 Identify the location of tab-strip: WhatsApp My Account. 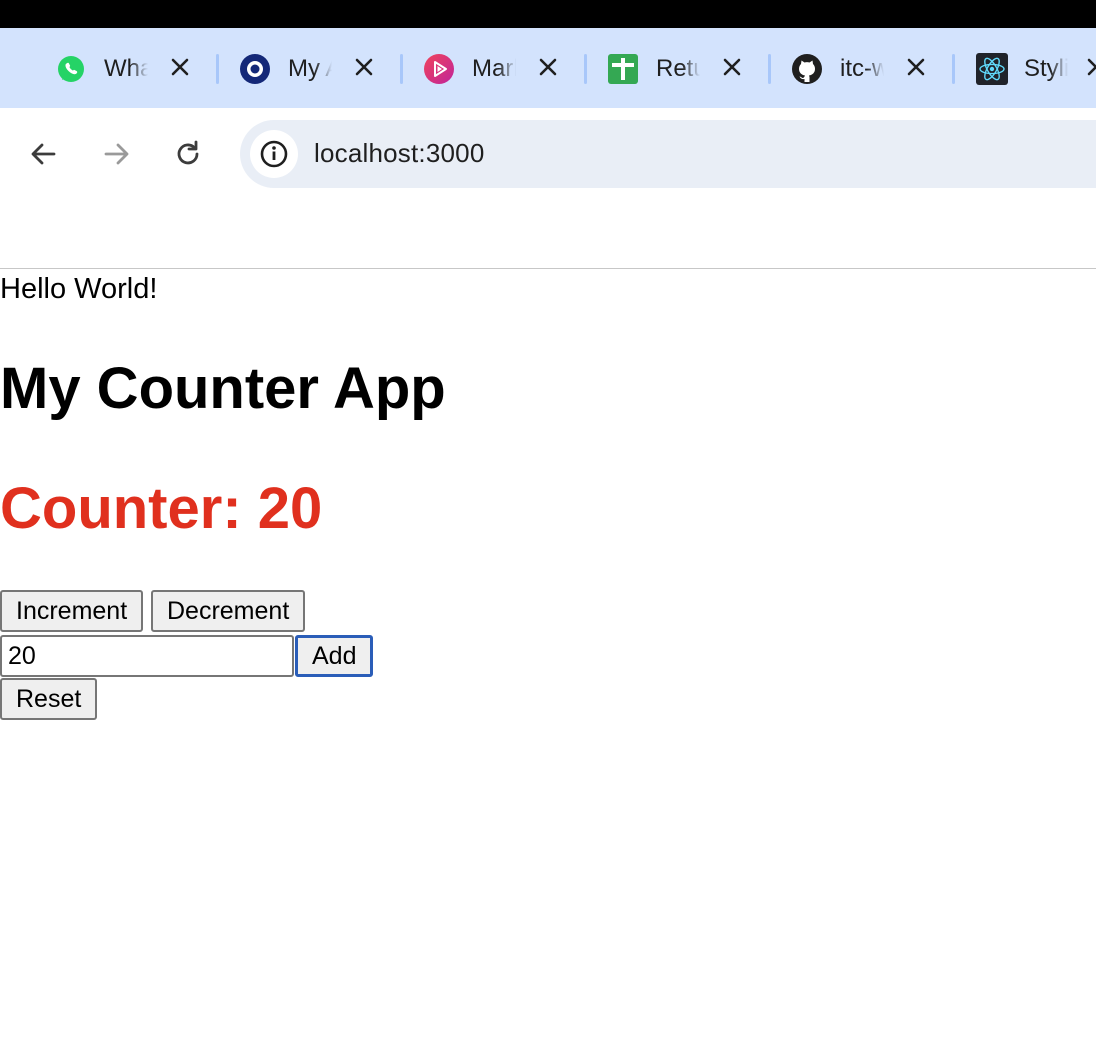
(548, 68).